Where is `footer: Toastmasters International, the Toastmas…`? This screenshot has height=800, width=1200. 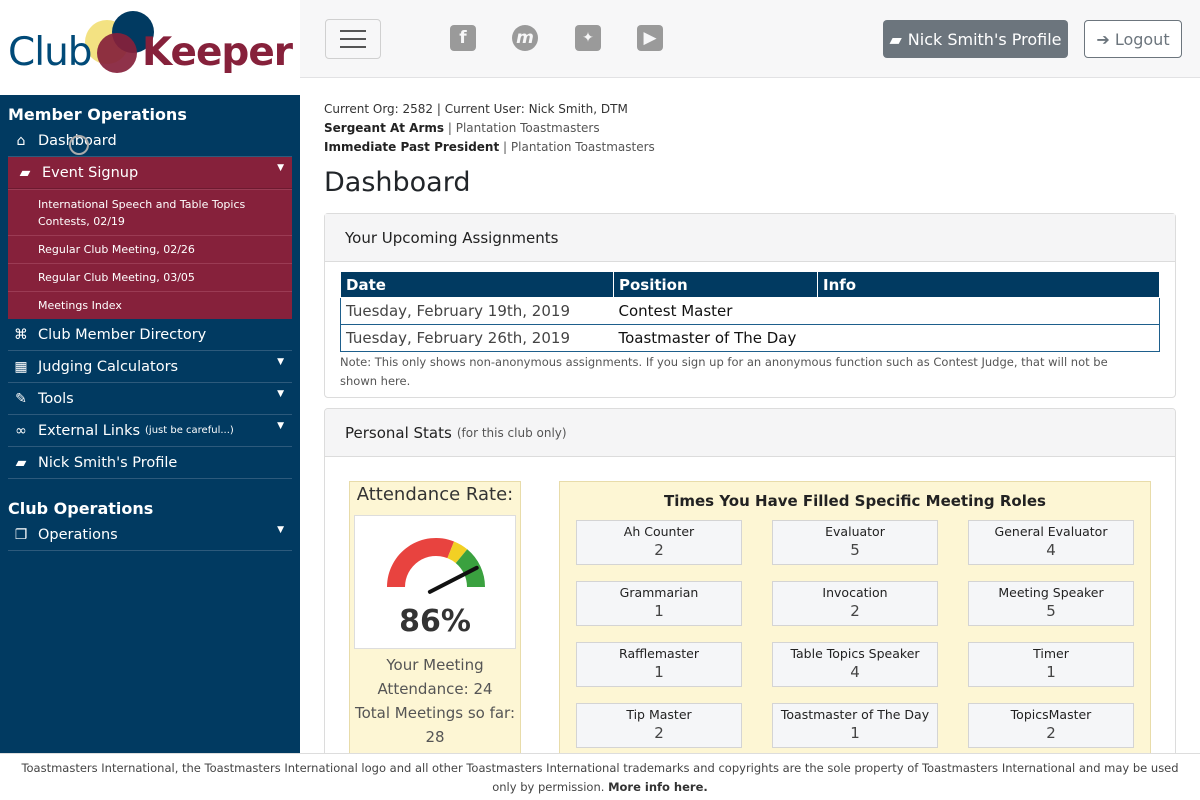 footer: Toastmasters International, the Toastmas… is located at coordinates (600, 776).